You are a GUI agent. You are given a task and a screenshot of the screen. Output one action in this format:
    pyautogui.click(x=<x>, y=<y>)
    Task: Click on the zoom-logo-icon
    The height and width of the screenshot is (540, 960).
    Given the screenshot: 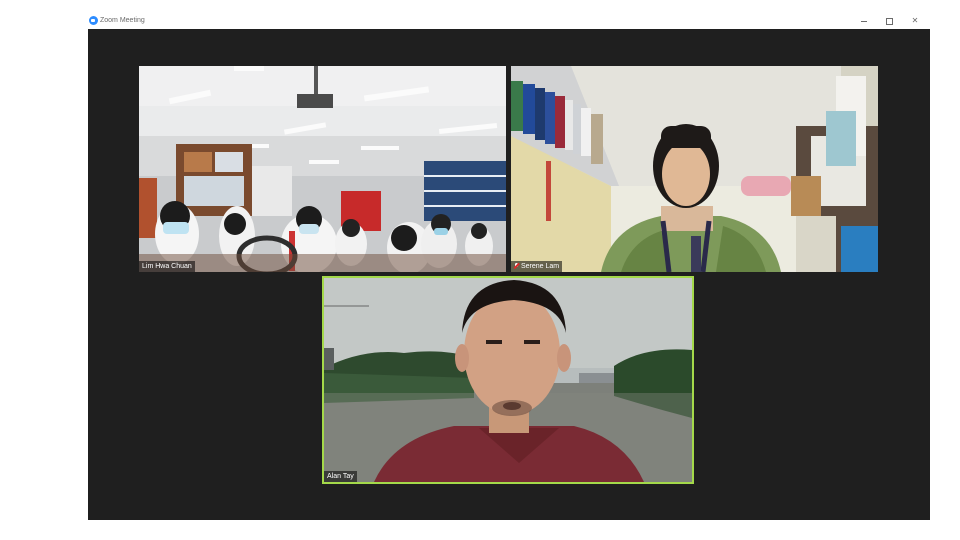 What is the action you would take?
    pyautogui.click(x=93, y=20)
    